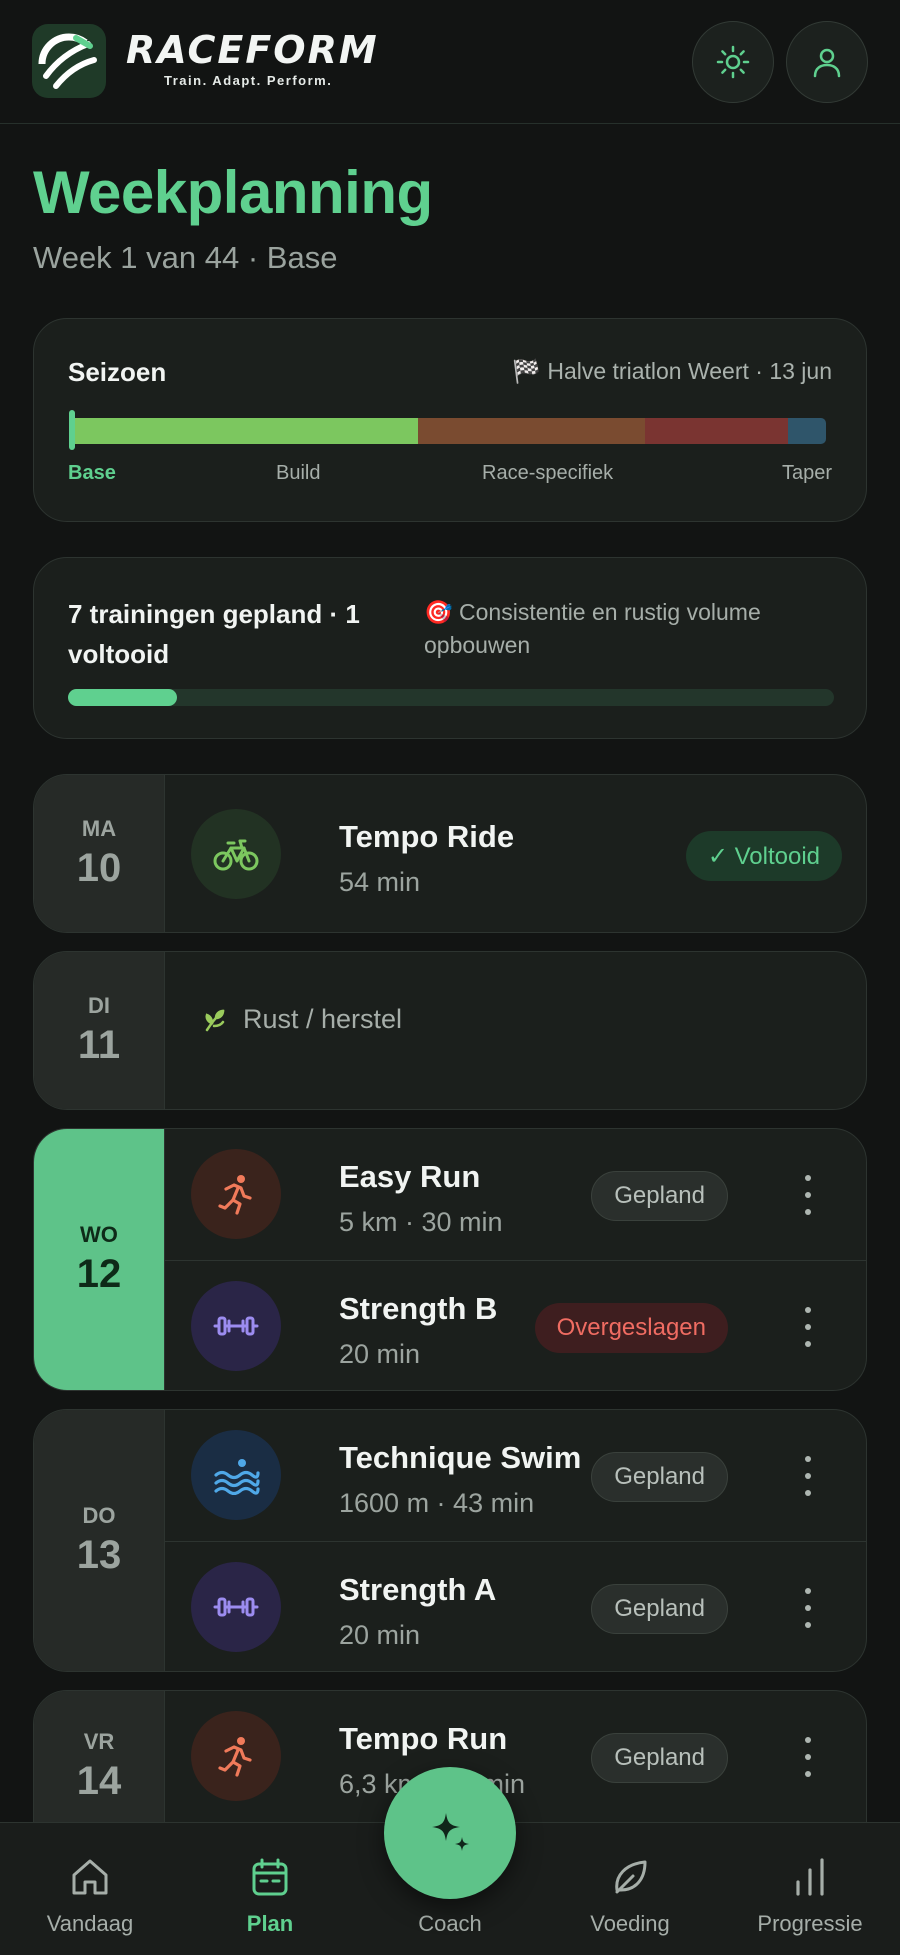  I want to click on nav-item-plan: Plan, so click(270, 1889).